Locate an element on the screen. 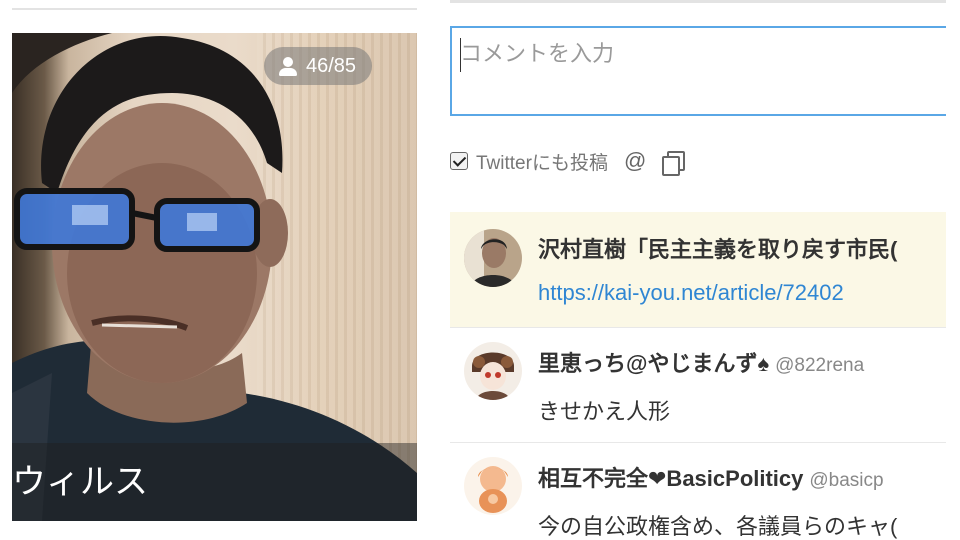 Image resolution: width=960 pixels, height=540 pixels. viewer-count-badge: 46/85 is located at coordinates (318, 66).